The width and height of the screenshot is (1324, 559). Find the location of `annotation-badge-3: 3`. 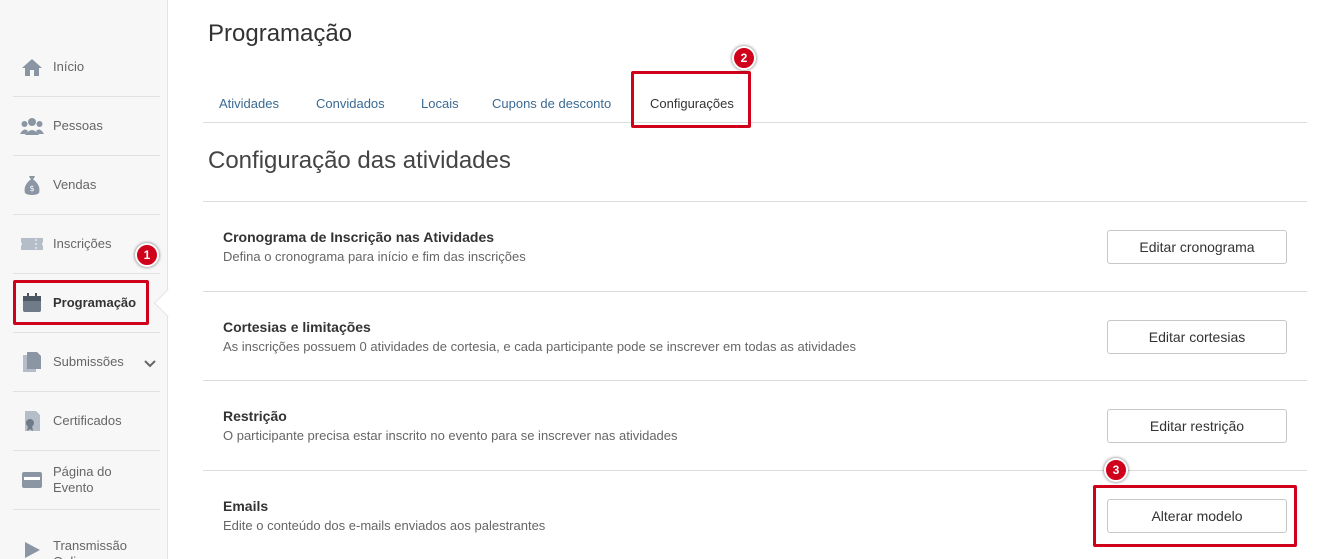

annotation-badge-3: 3 is located at coordinates (1116, 470).